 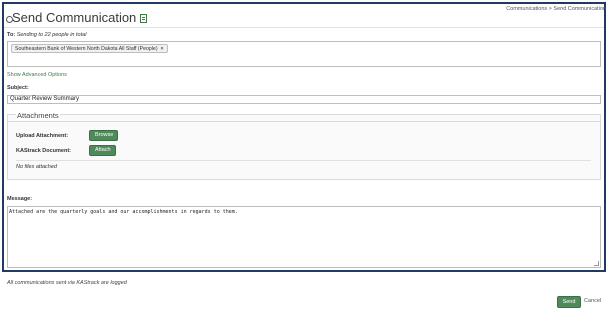 I want to click on document-icon, so click(x=144, y=18).